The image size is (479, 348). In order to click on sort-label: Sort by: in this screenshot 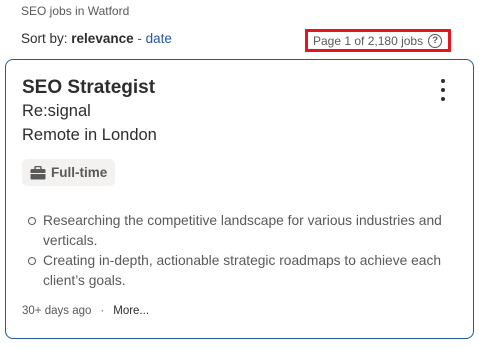, I will do `click(44, 38)`.